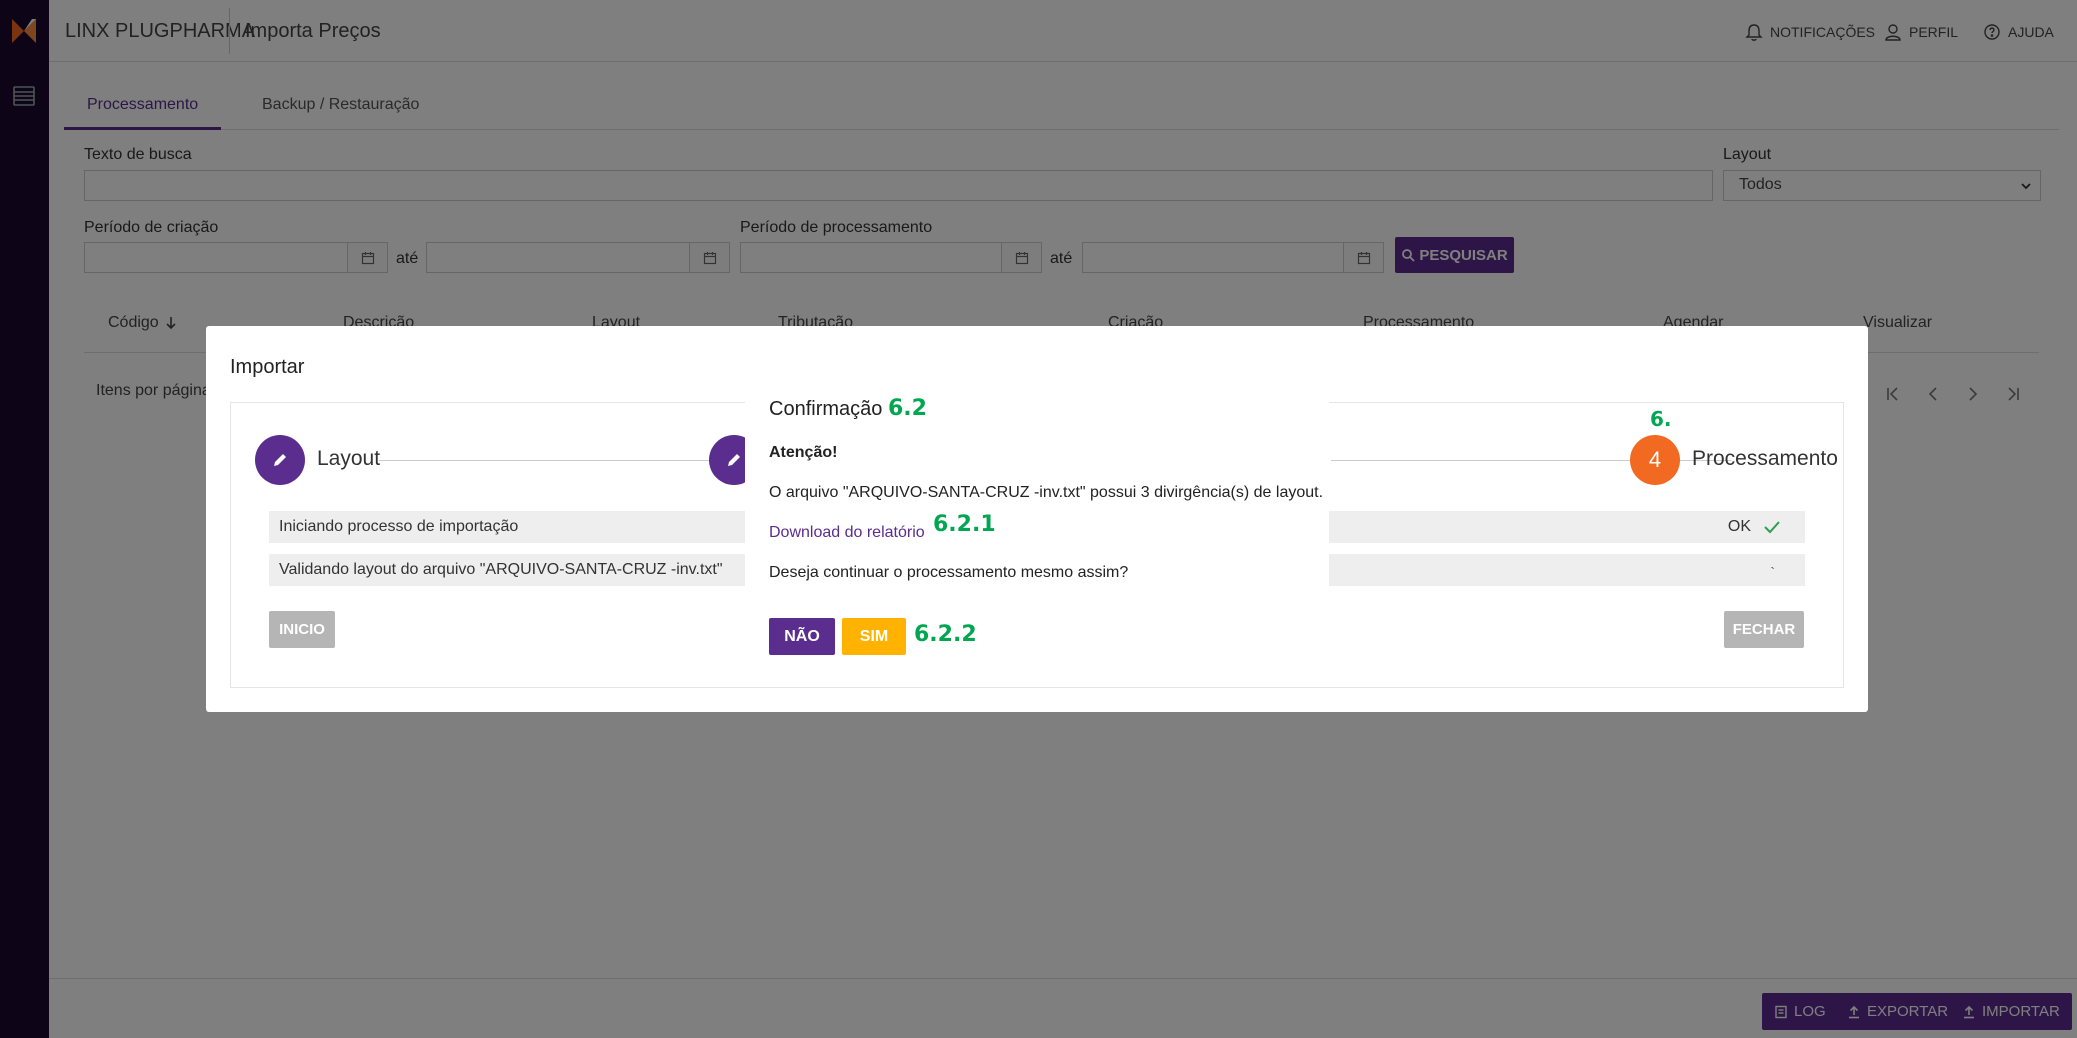 This screenshot has width=2077, height=1038. What do you see at coordinates (945, 634) in the screenshot?
I see `buttons-annotation: 6.2.2` at bounding box center [945, 634].